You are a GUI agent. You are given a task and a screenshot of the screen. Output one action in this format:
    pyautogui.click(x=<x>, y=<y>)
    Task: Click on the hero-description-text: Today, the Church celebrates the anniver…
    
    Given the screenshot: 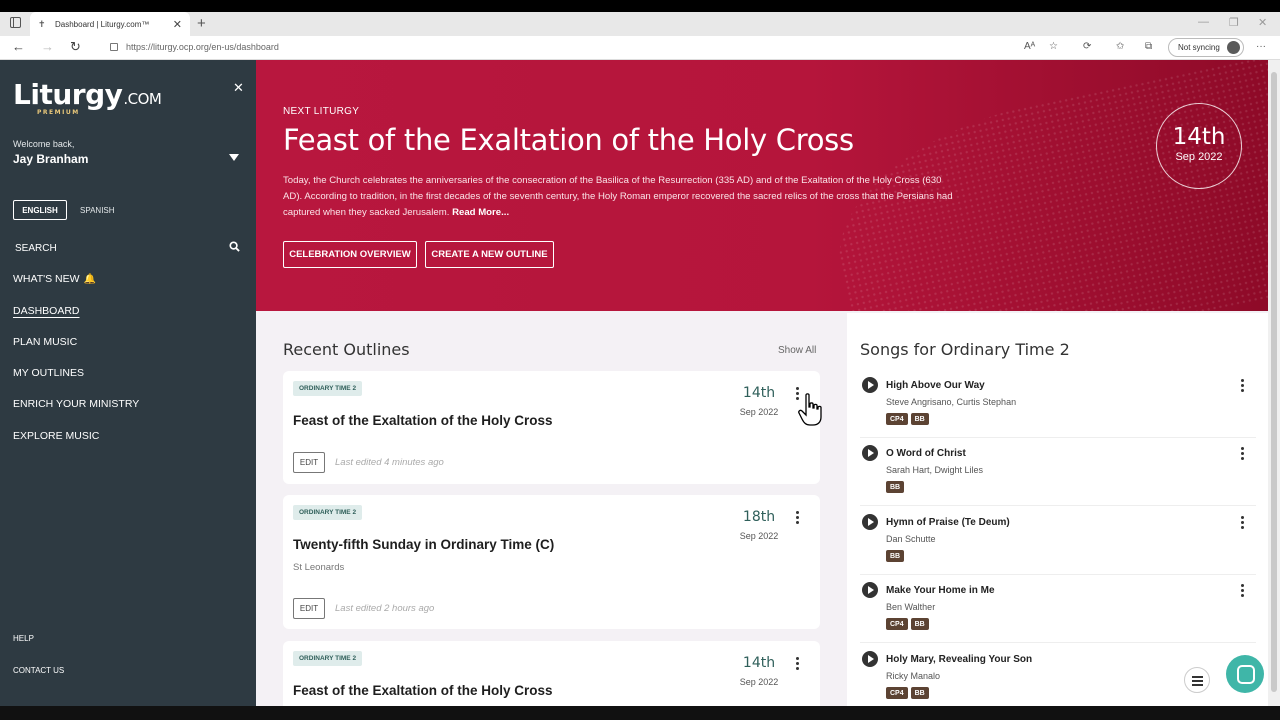 What is the action you would take?
    pyautogui.click(x=618, y=196)
    